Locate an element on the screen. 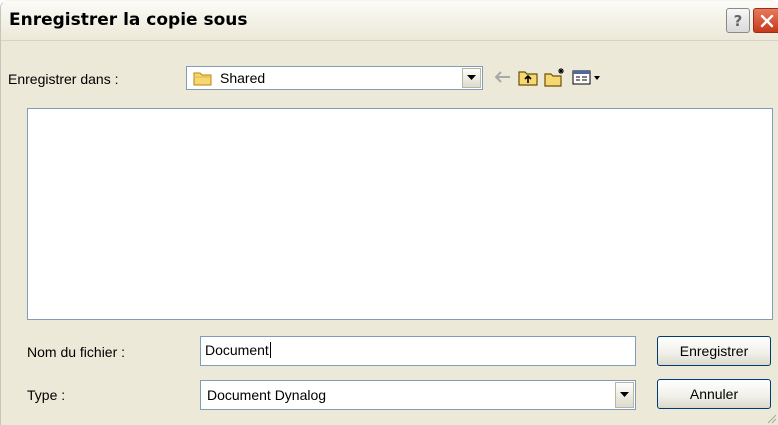  new-folder-icon is located at coordinates (554, 77).